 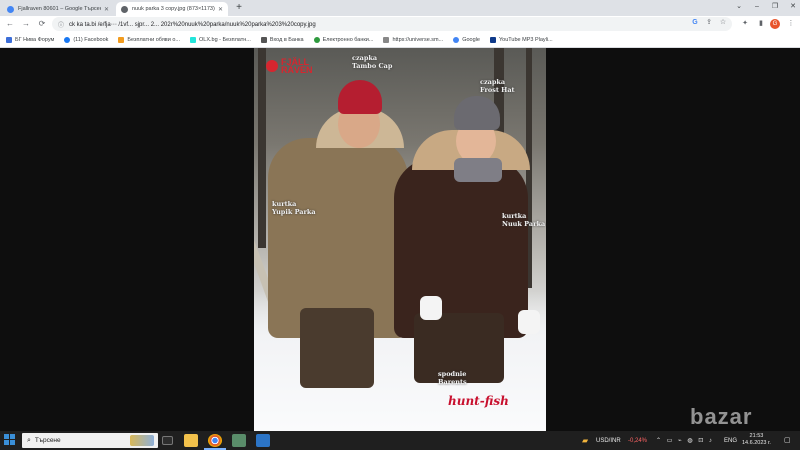 What do you see at coordinates (761, 24) in the screenshot?
I see `side-panel-icon: ▮` at bounding box center [761, 24].